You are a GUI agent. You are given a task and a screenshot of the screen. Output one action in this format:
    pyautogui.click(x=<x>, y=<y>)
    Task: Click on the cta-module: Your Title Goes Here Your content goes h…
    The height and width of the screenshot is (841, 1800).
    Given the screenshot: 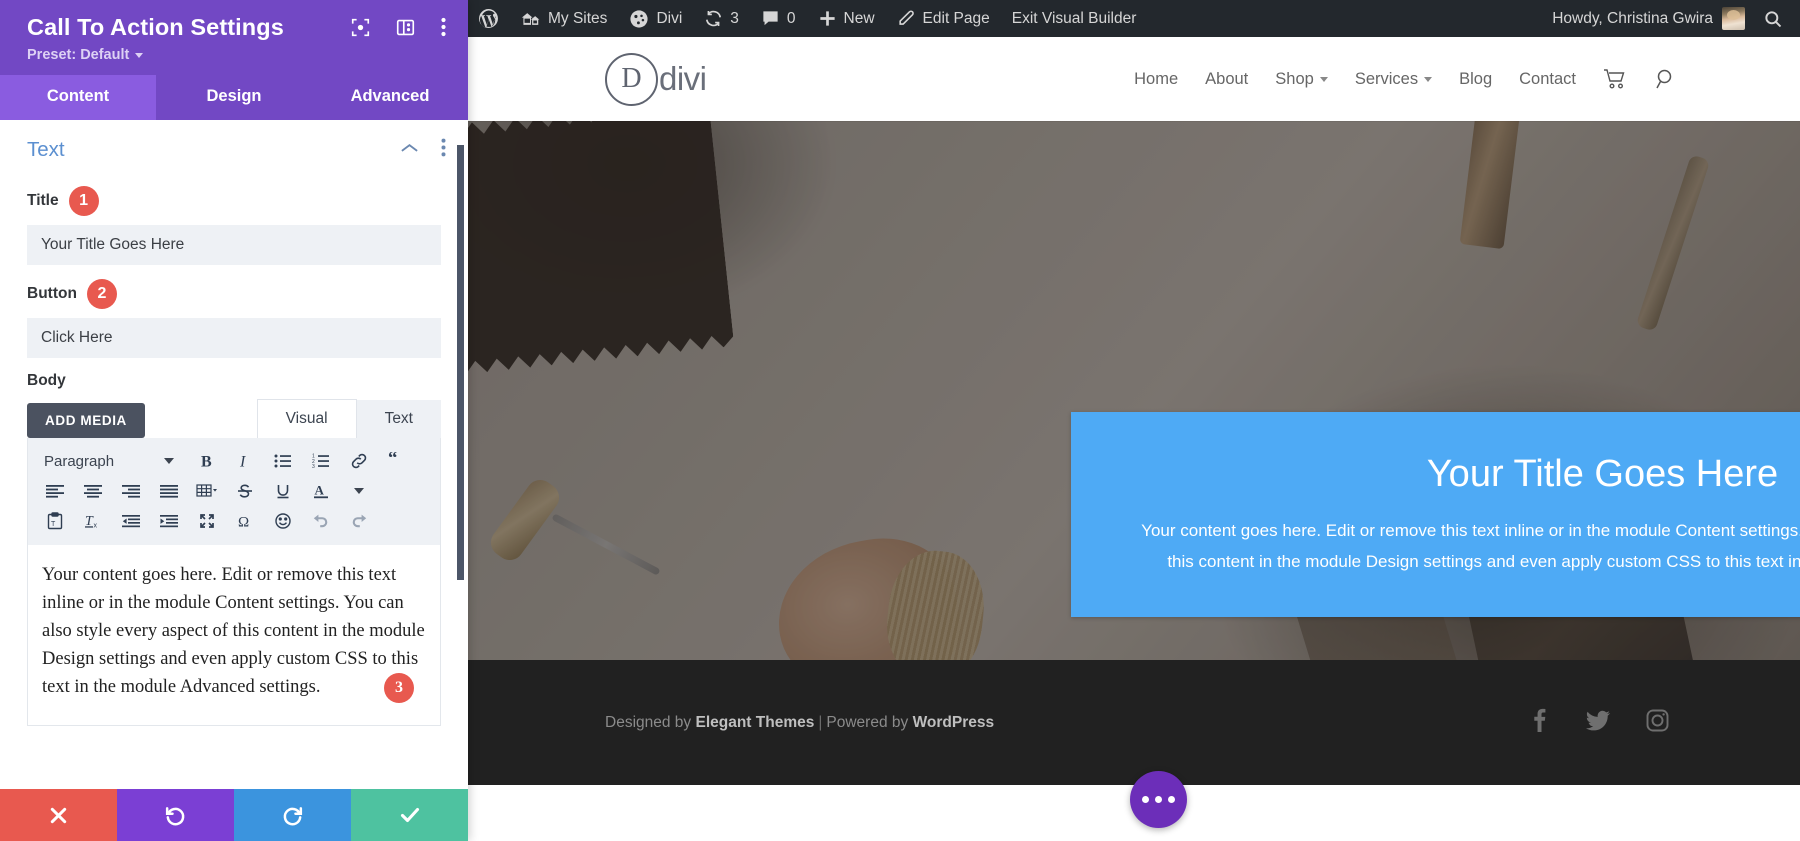 What is the action you would take?
    pyautogui.click(x=1435, y=514)
    